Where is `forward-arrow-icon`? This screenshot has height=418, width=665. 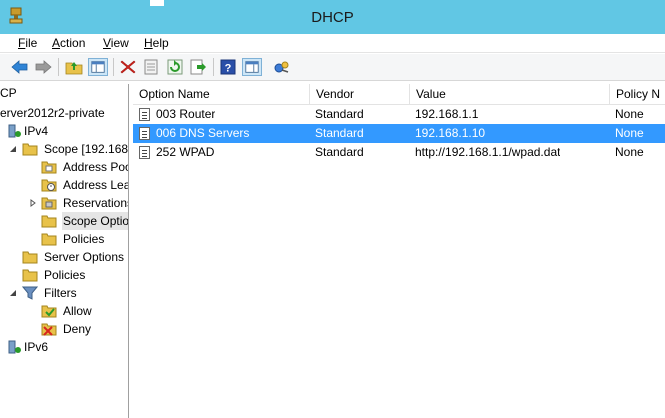
forward-arrow-icon is located at coordinates (43, 67).